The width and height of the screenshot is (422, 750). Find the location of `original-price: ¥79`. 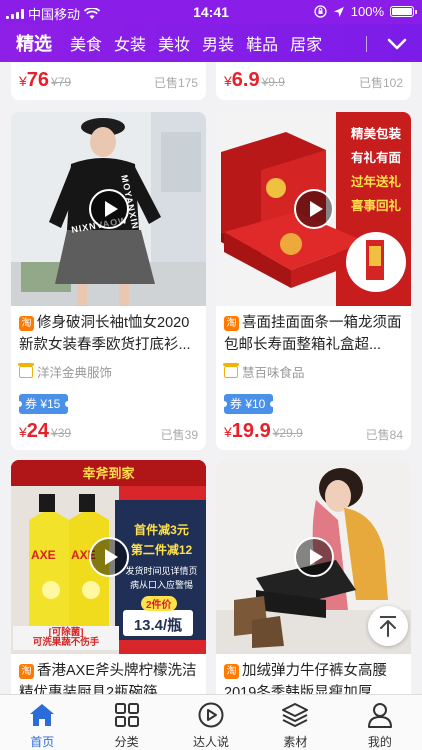

original-price: ¥79 is located at coordinates (61, 82).